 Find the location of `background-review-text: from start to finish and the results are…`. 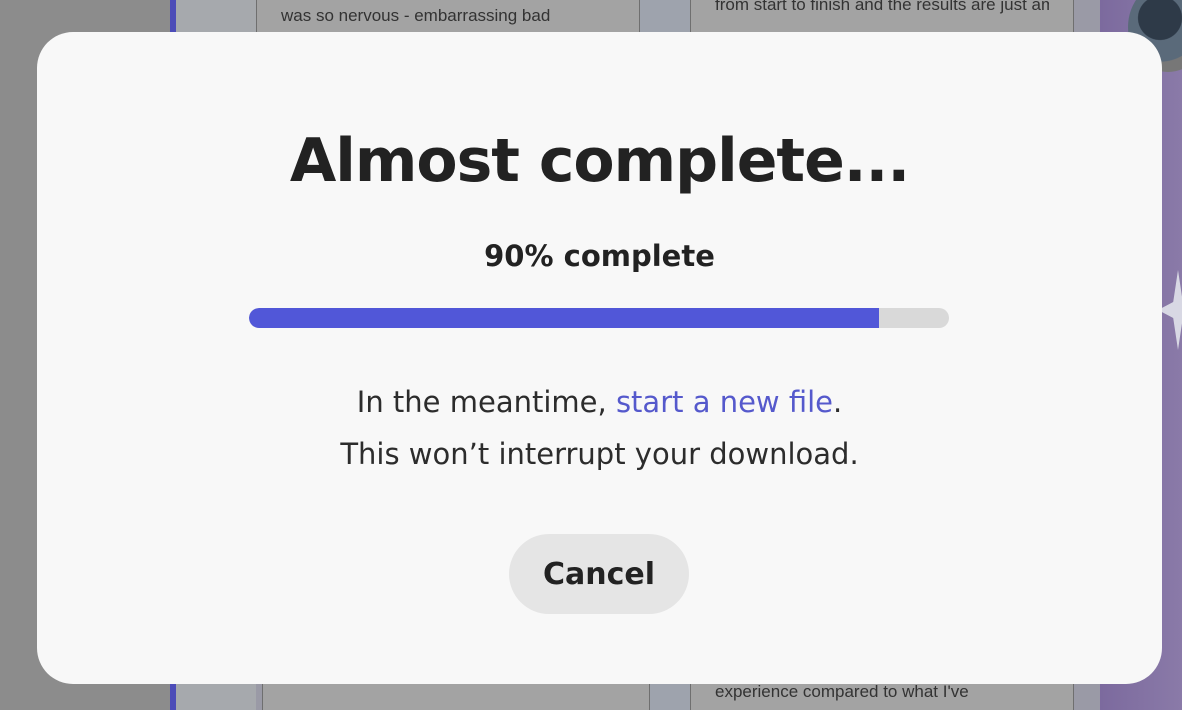

background-review-text: from start to finish and the results are… is located at coordinates (882, 7).